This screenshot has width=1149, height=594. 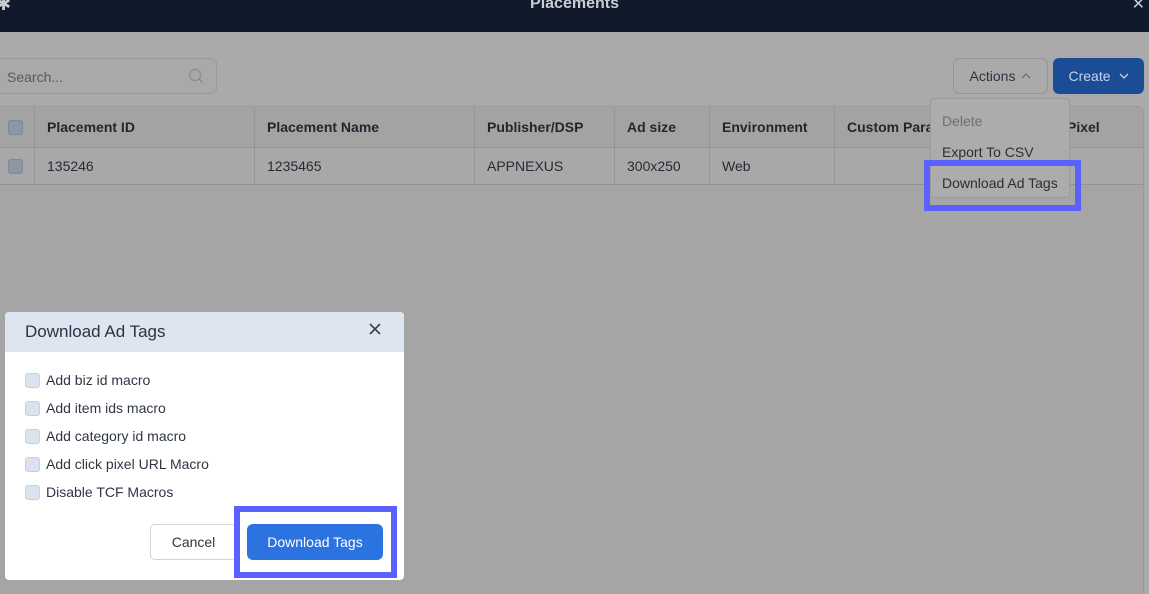 I want to click on select-all-checkbox, so click(x=15, y=127).